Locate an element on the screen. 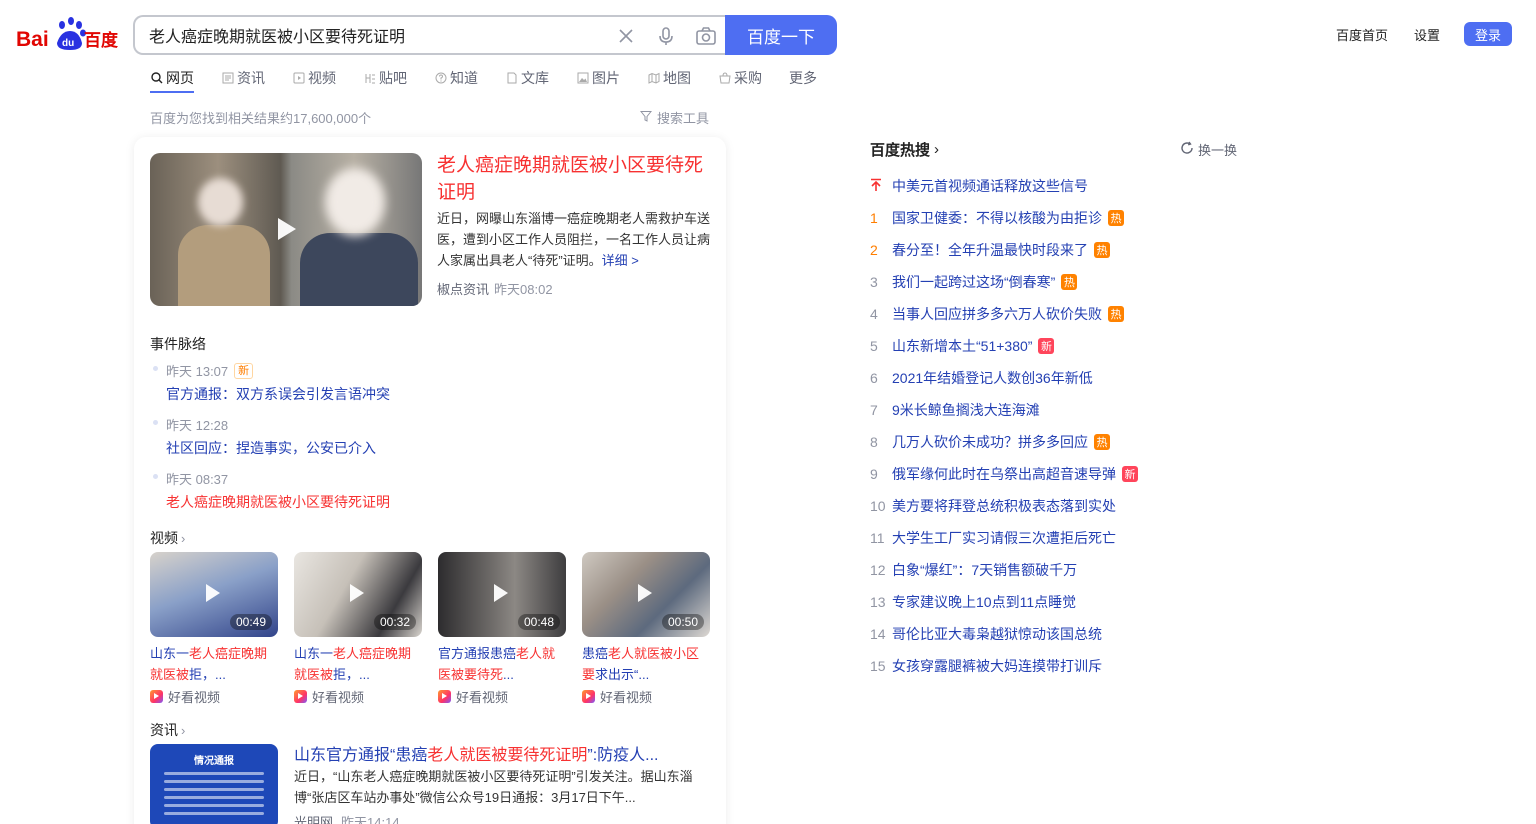 This screenshot has height=824, width=1536. video-item: 00:50 患癌老人就医被小区要求出示“... 好看视频 is located at coordinates (646, 629).